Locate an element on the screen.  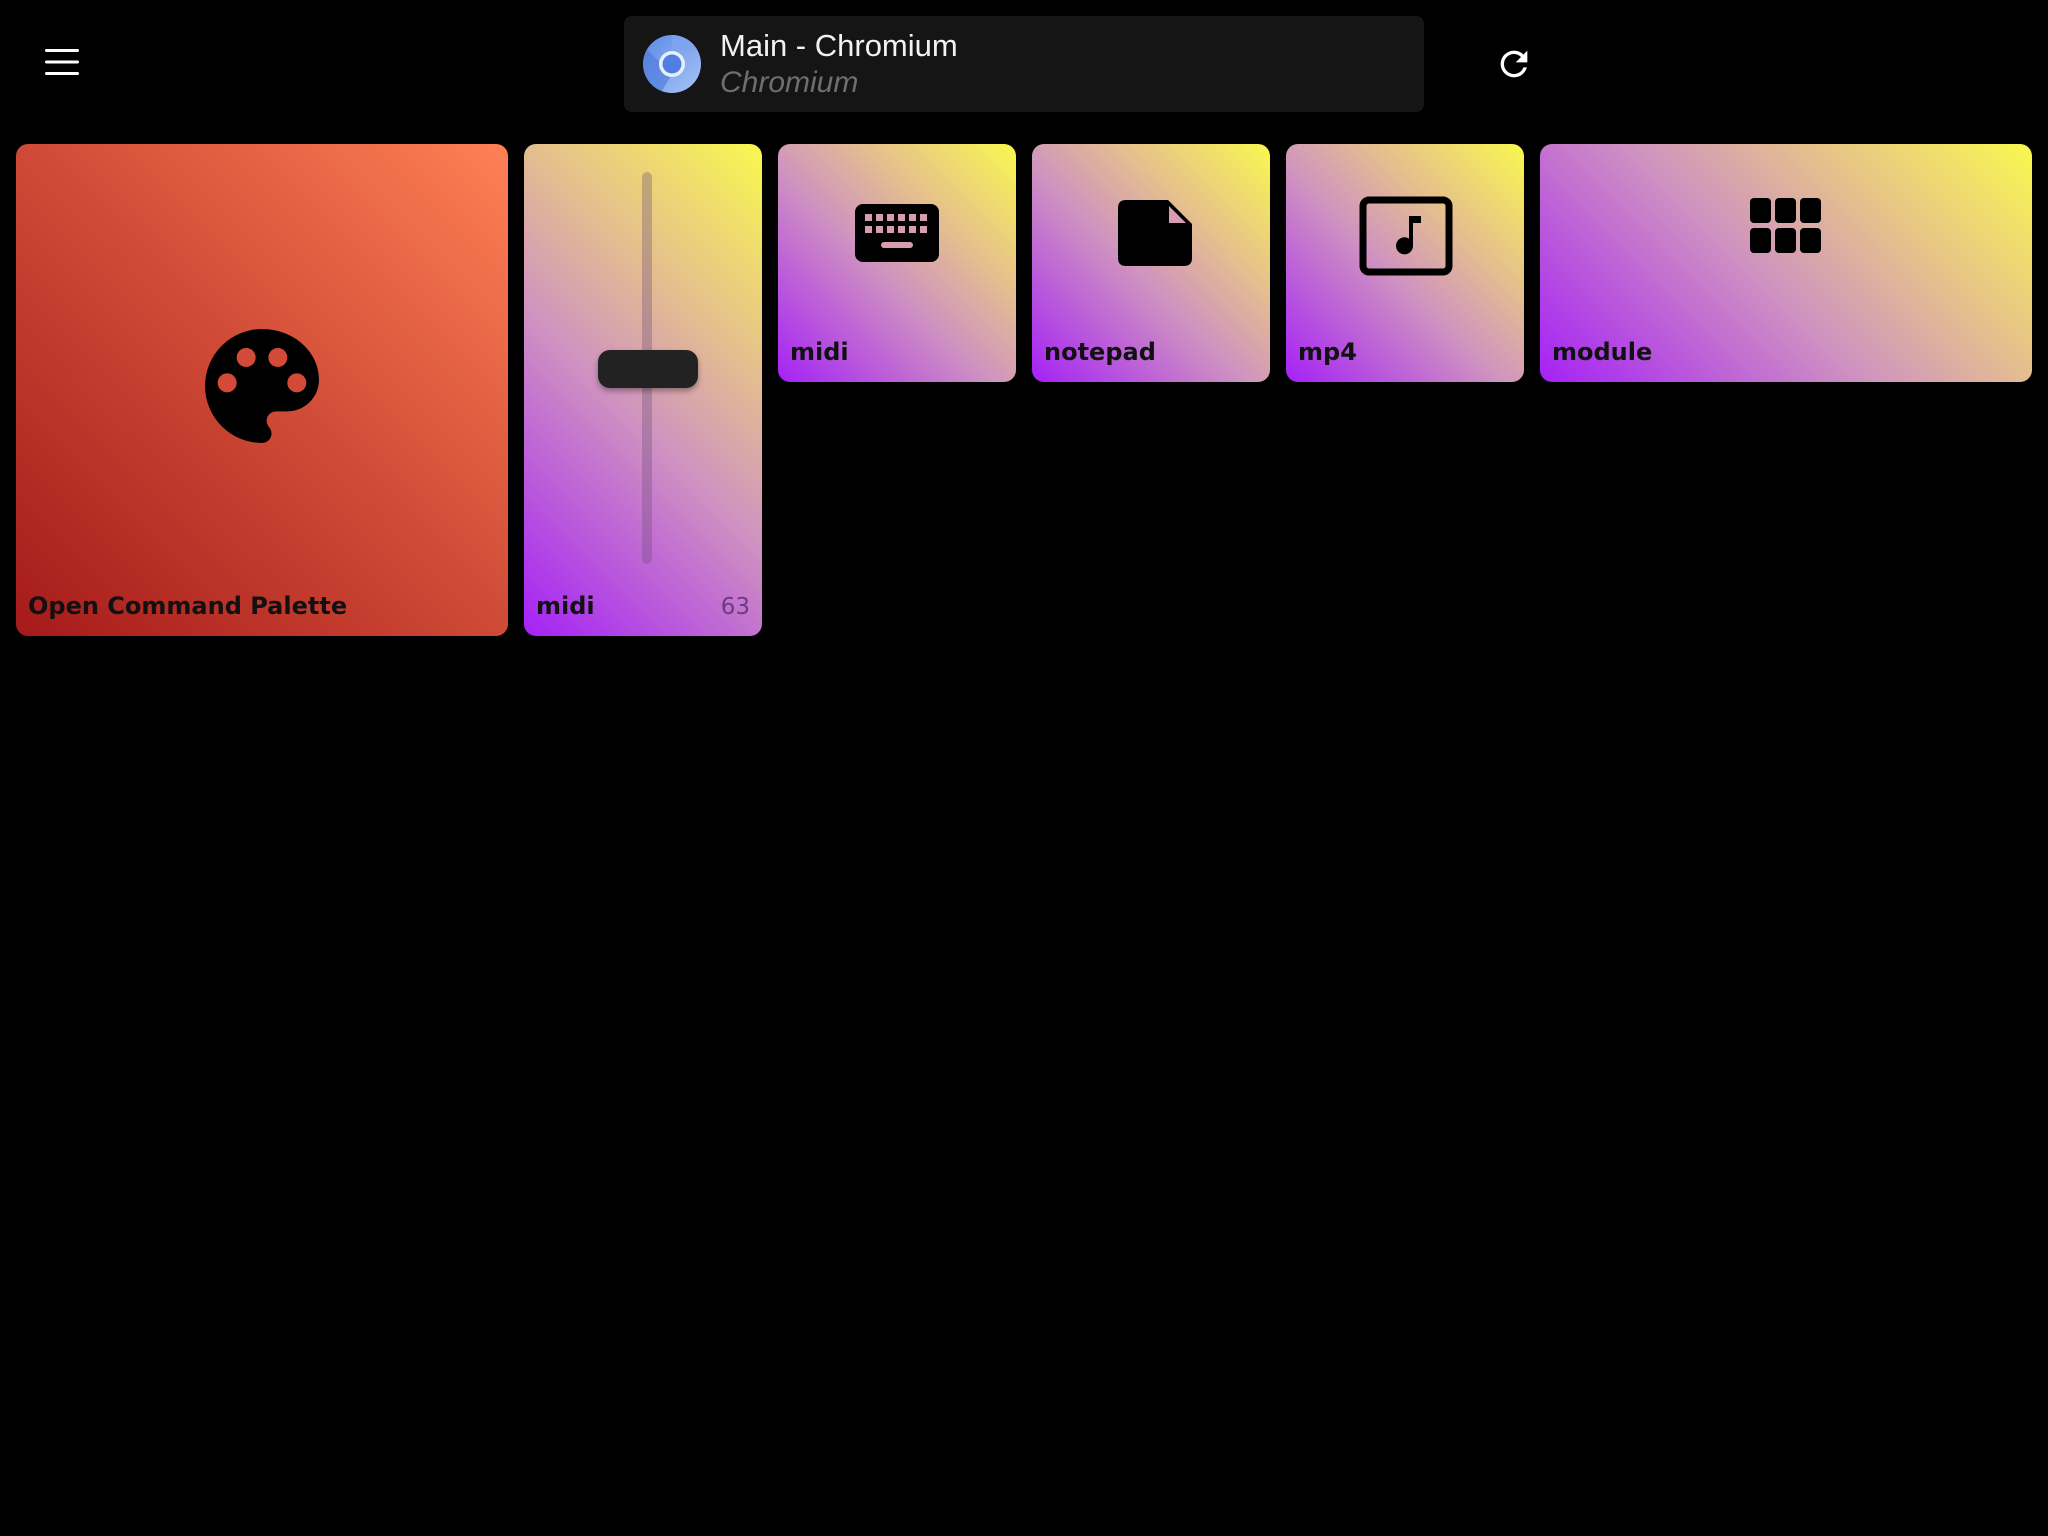
window-selector: Main - Chromium Chromium is located at coordinates (1024, 64).